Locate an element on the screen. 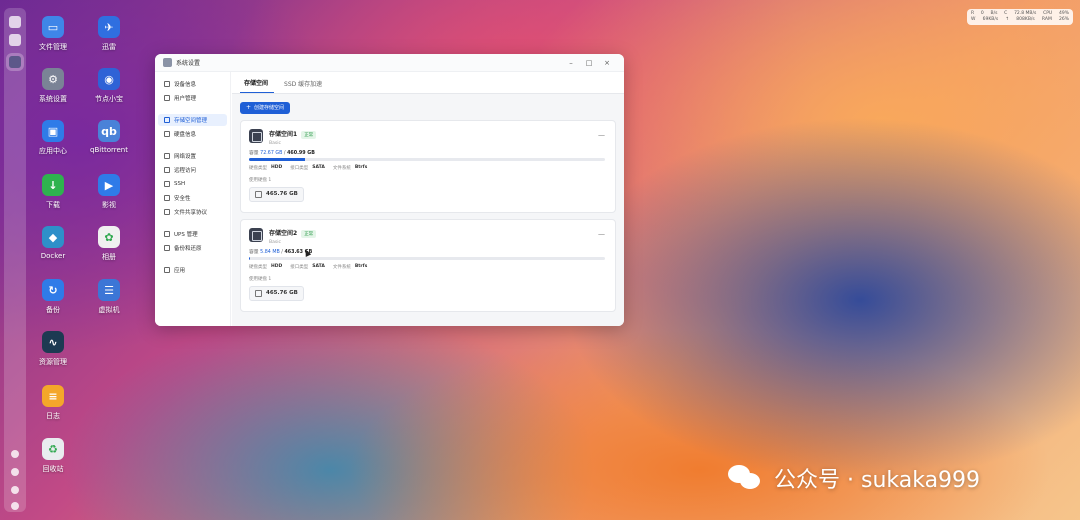  desktop-app-label: 下载 is located at coordinates (53, 205).